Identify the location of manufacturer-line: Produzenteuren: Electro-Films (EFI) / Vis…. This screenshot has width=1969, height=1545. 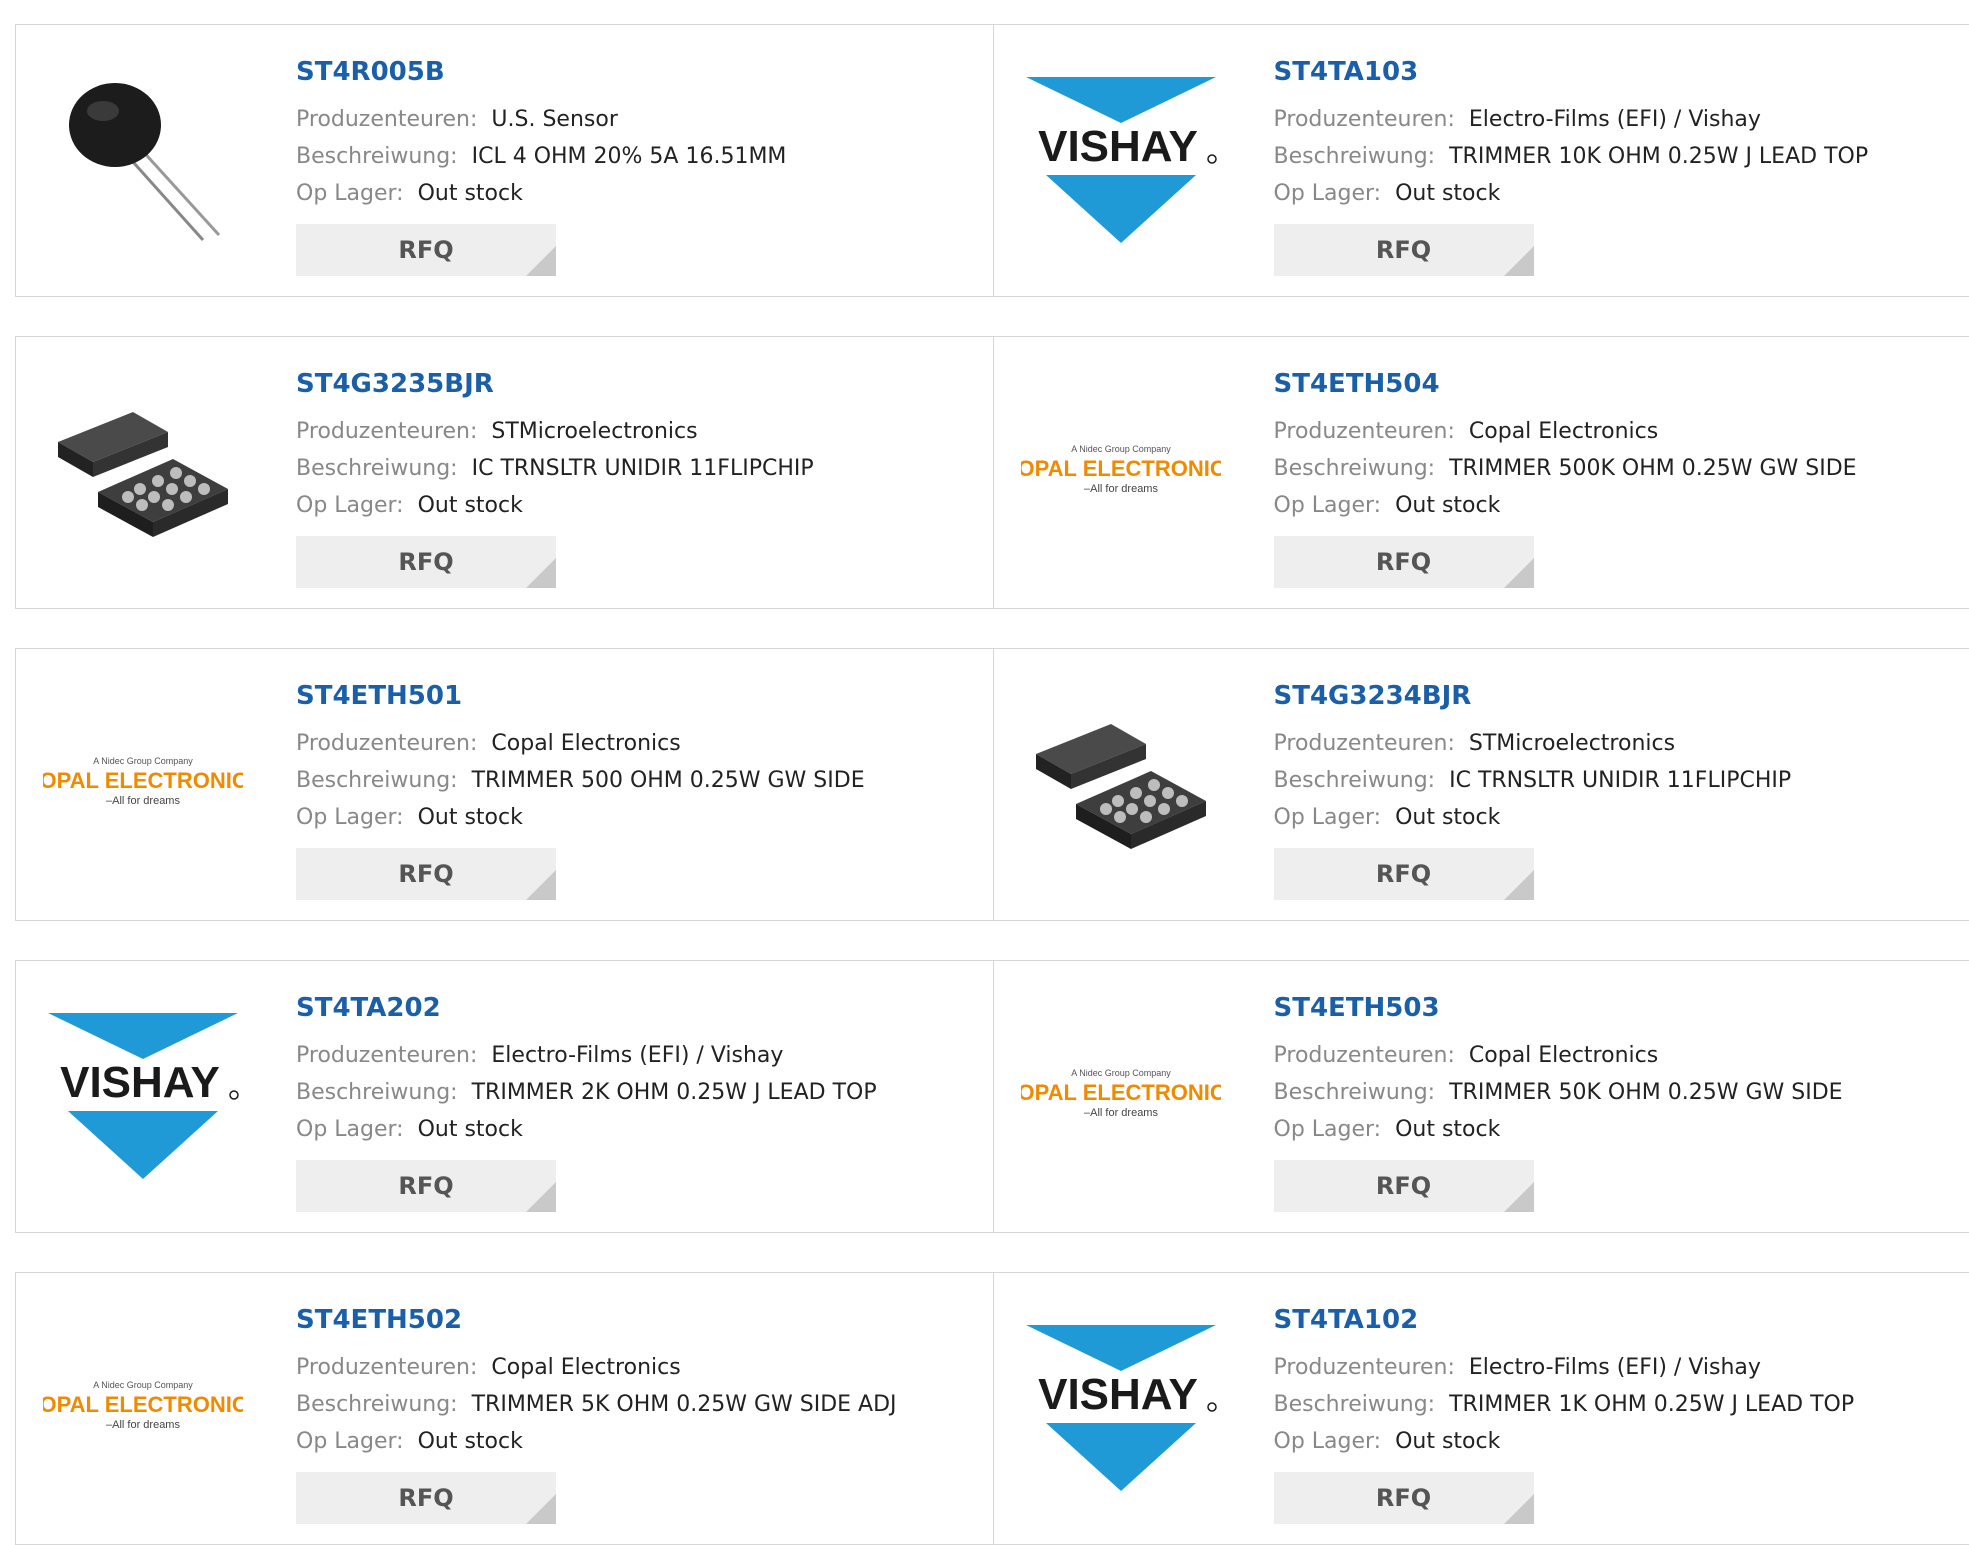
(1571, 119).